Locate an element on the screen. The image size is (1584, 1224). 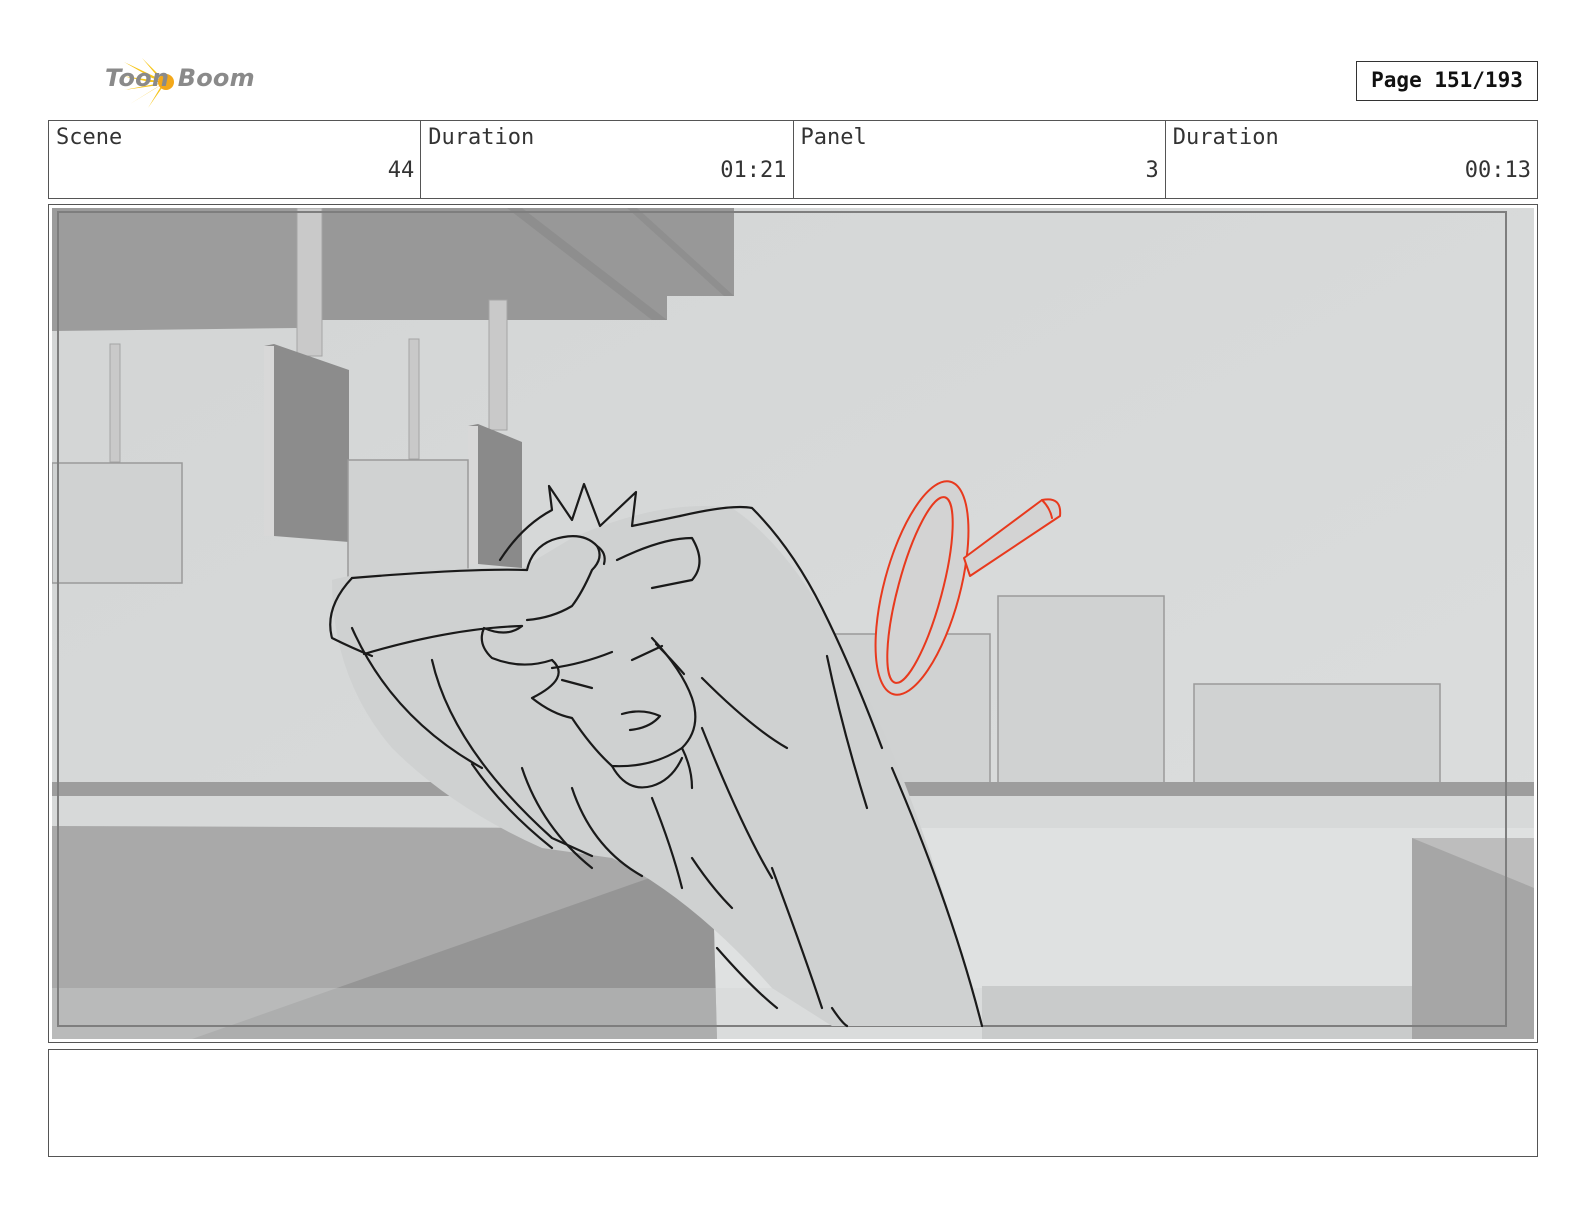
panel-notes-box is located at coordinates (793, 1103).